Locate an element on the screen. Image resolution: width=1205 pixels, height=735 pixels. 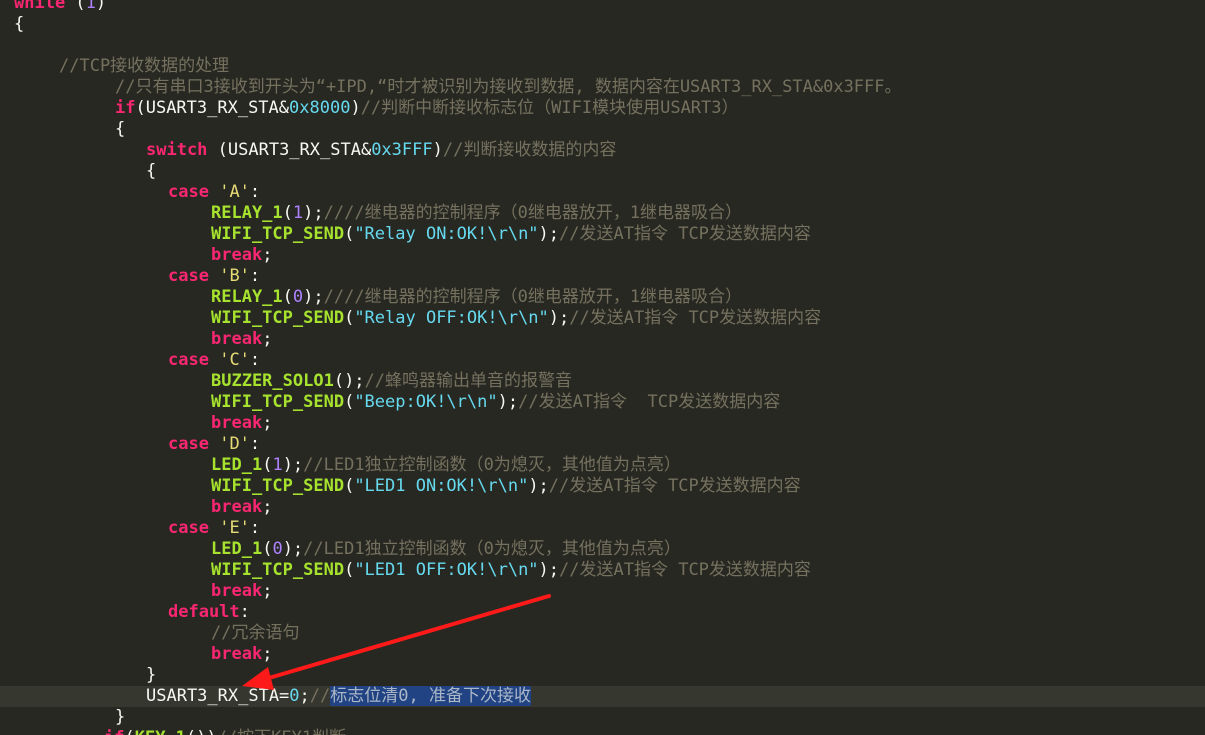
code-line-content: //冗余语句 is located at coordinates (255, 633).